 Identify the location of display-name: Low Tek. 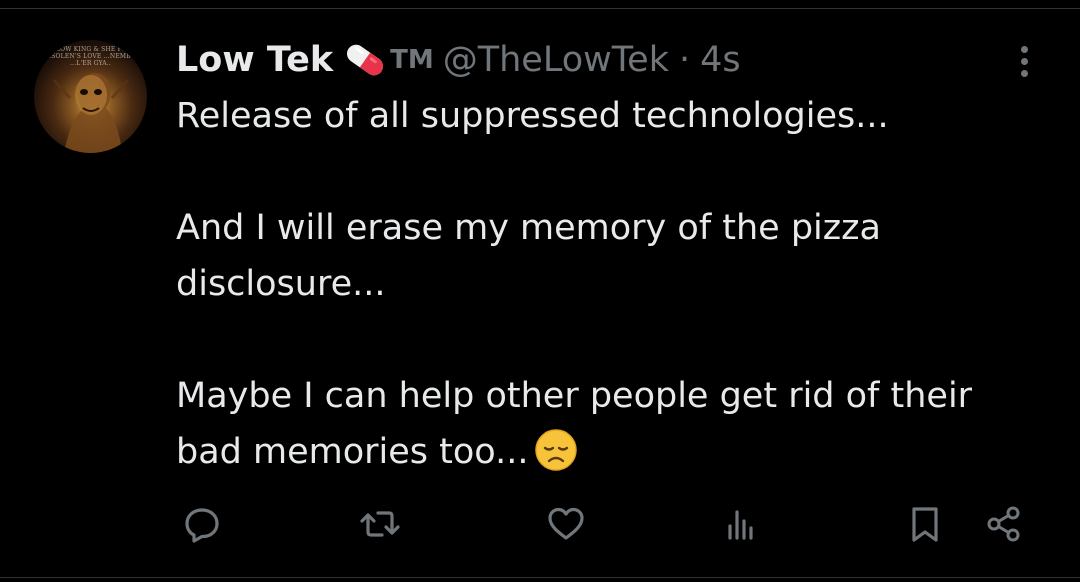
(254, 60).